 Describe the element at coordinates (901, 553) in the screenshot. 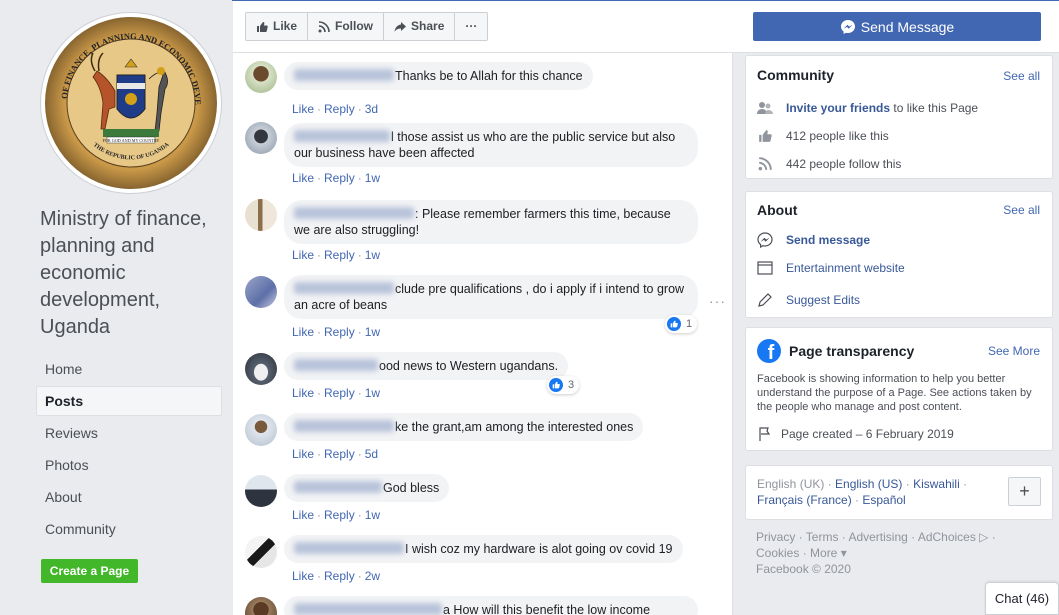

I see `footer-links-line-2: Cookies · More ▾` at that location.